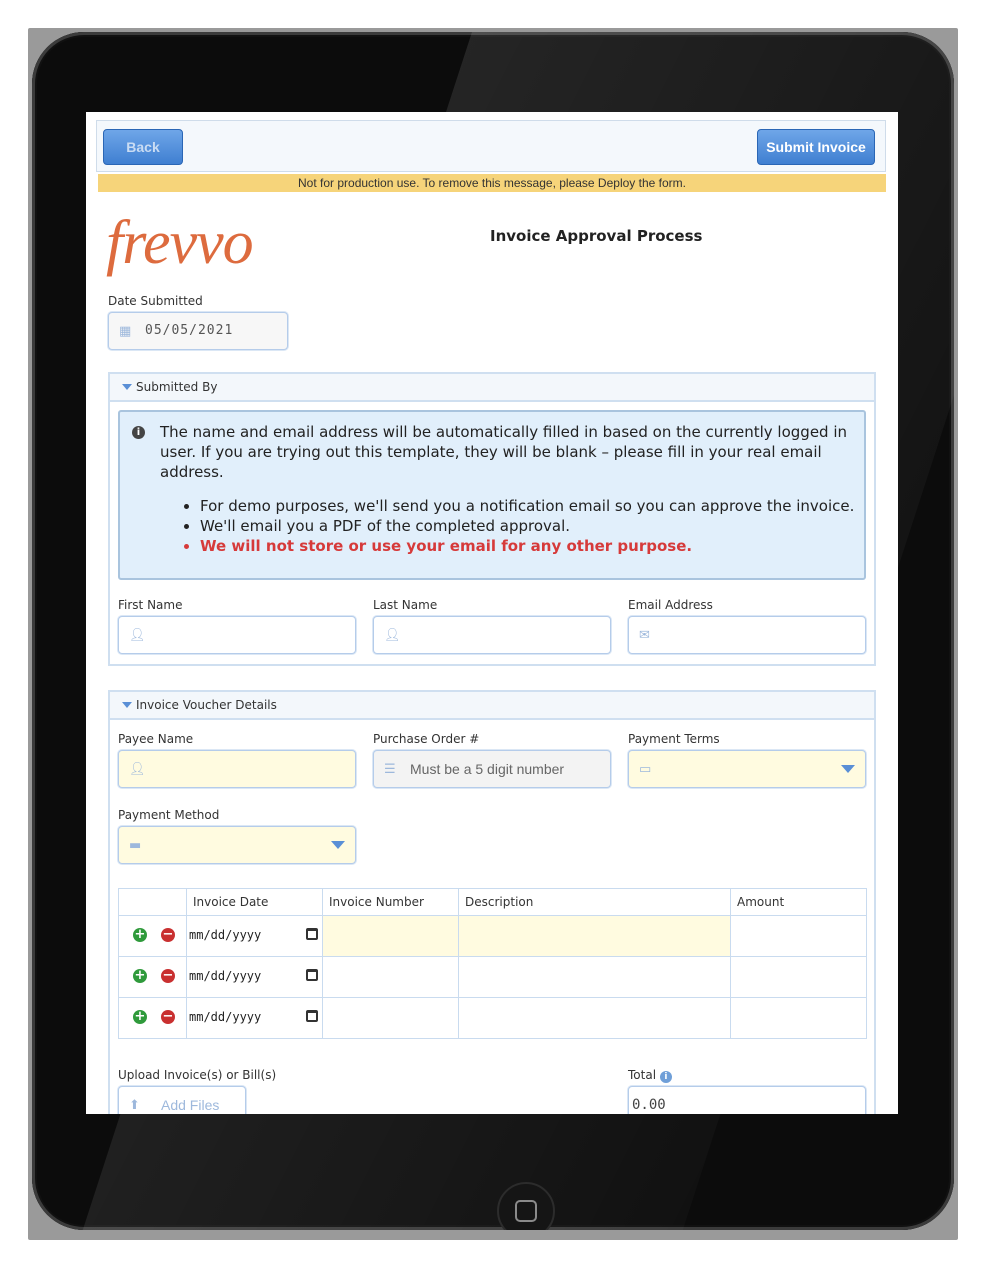 This screenshot has width=987, height=1269. I want to click on total-label: Total i, so click(650, 1075).